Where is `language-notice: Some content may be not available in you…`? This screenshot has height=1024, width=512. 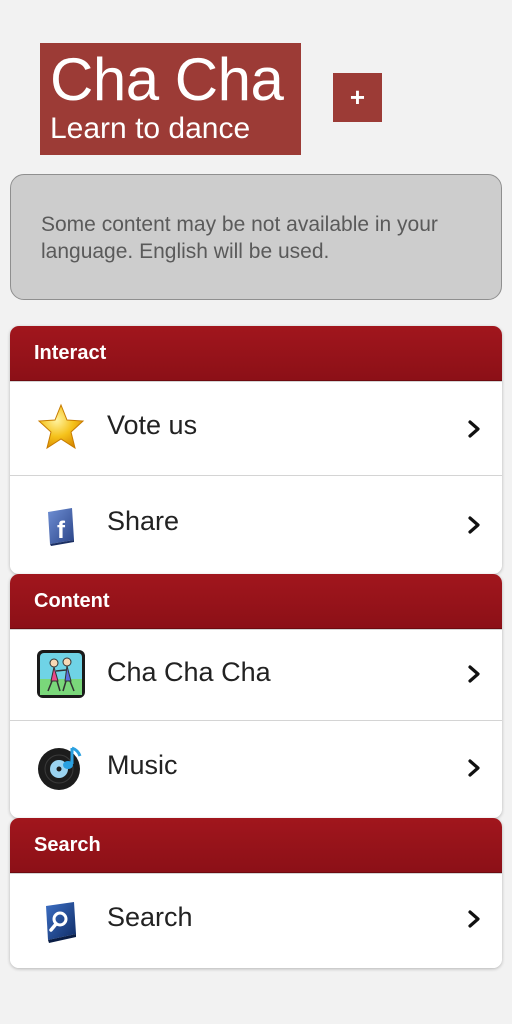 language-notice: Some content may be not available in you… is located at coordinates (256, 237).